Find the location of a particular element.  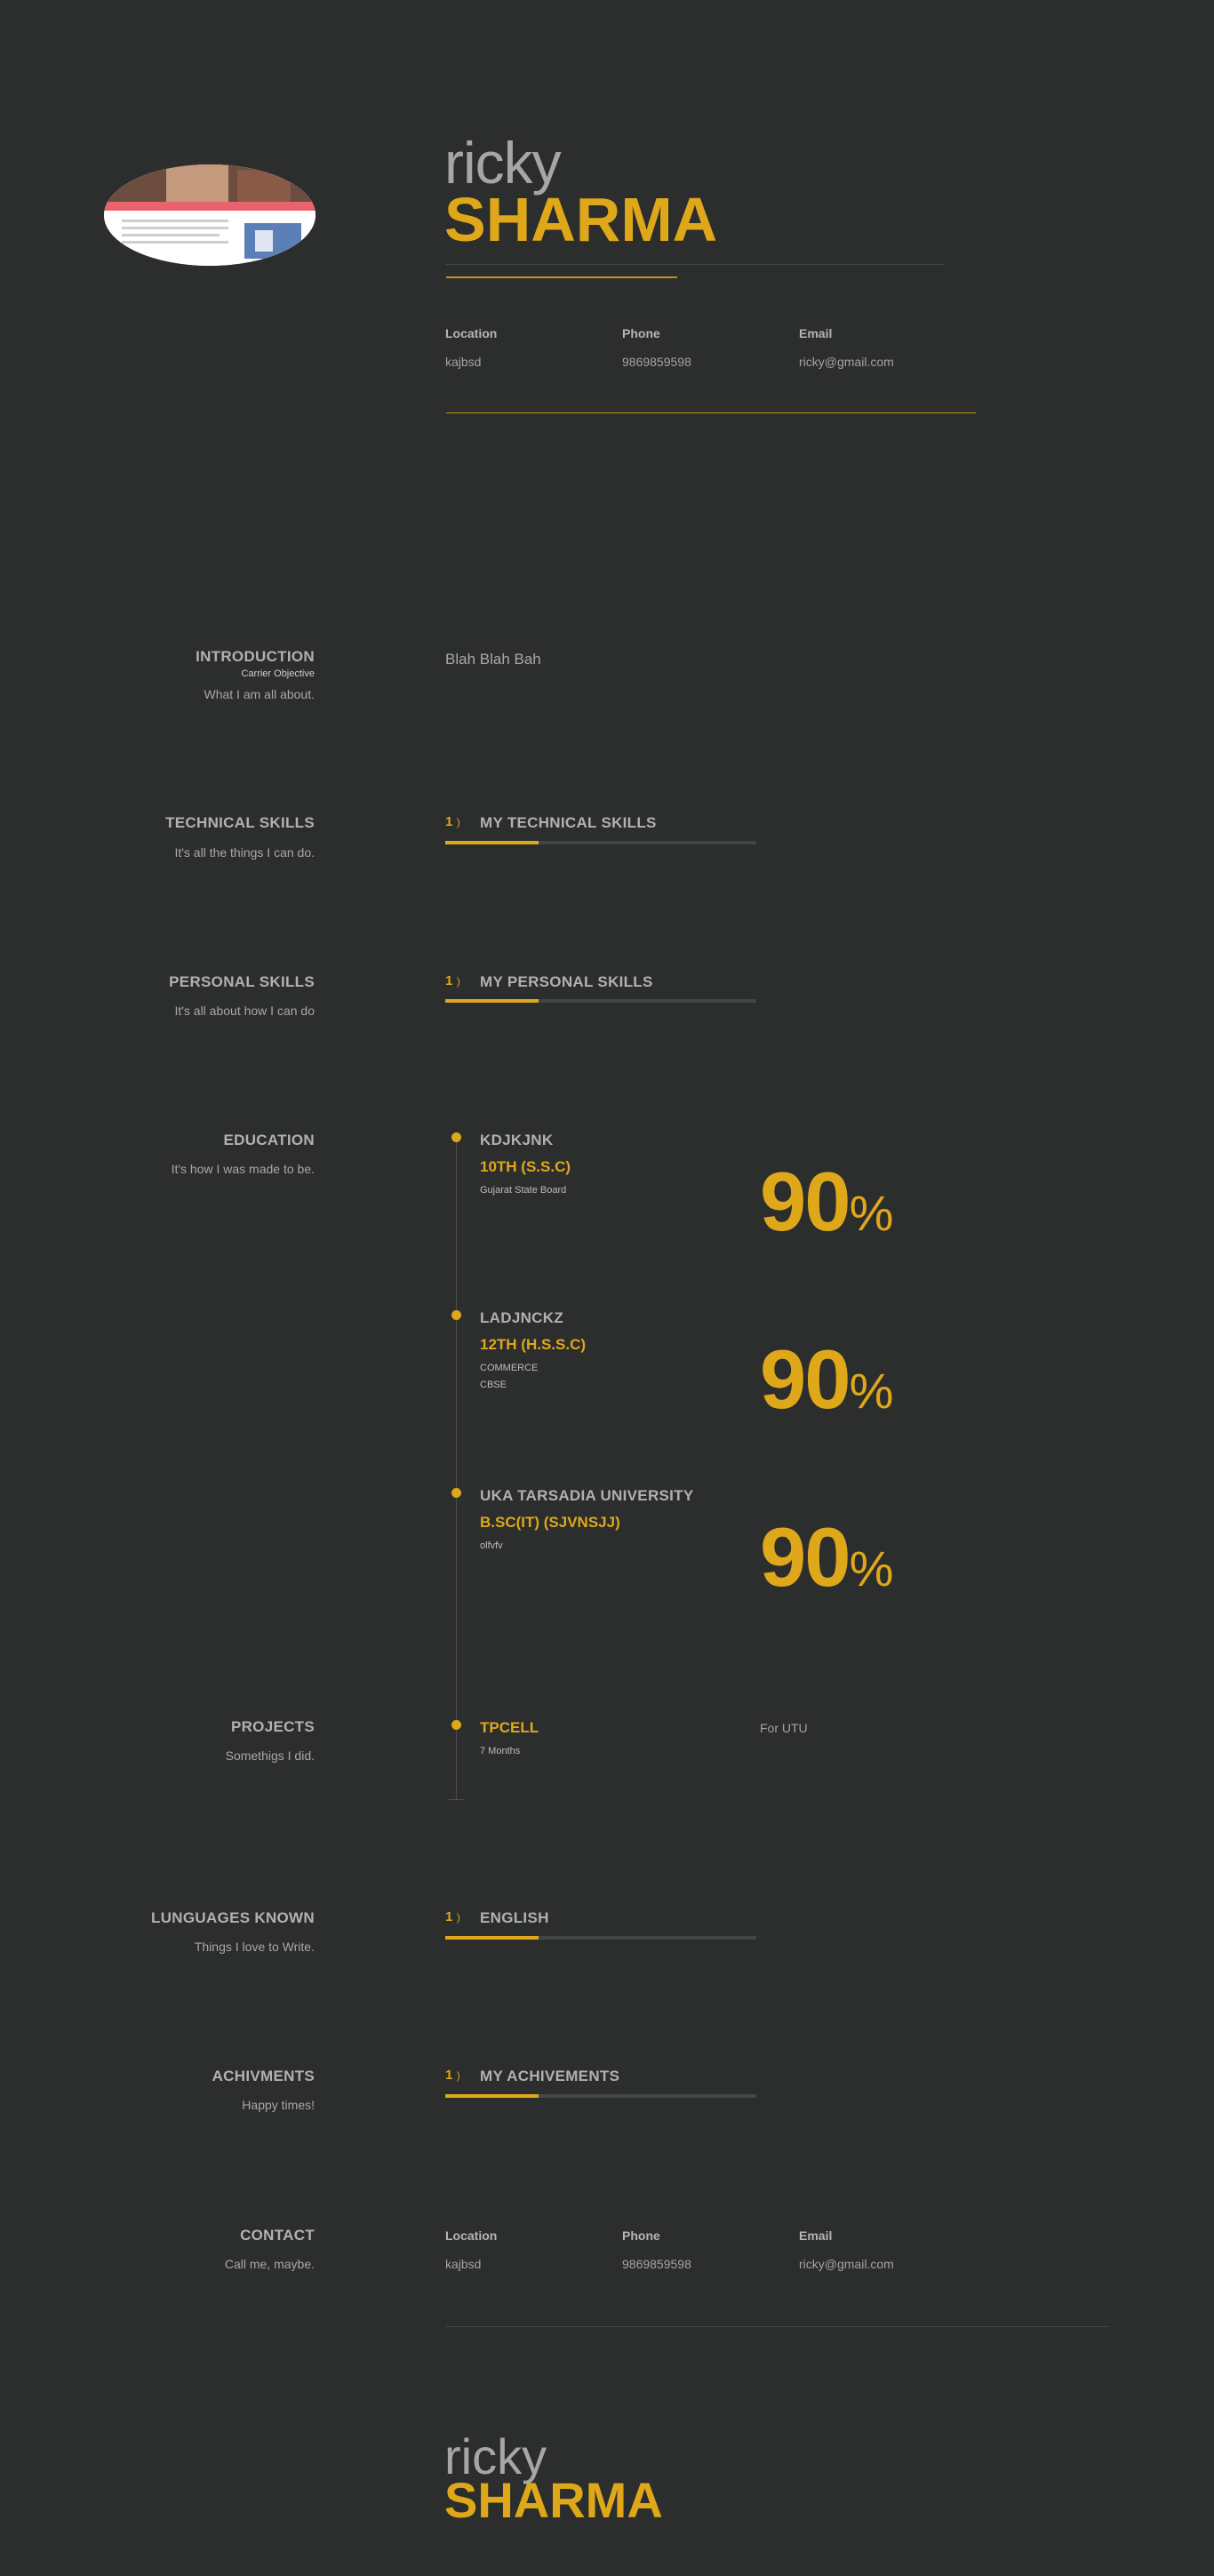

personal-skills-title: PERSONAL SKILLS is located at coordinates (242, 981).